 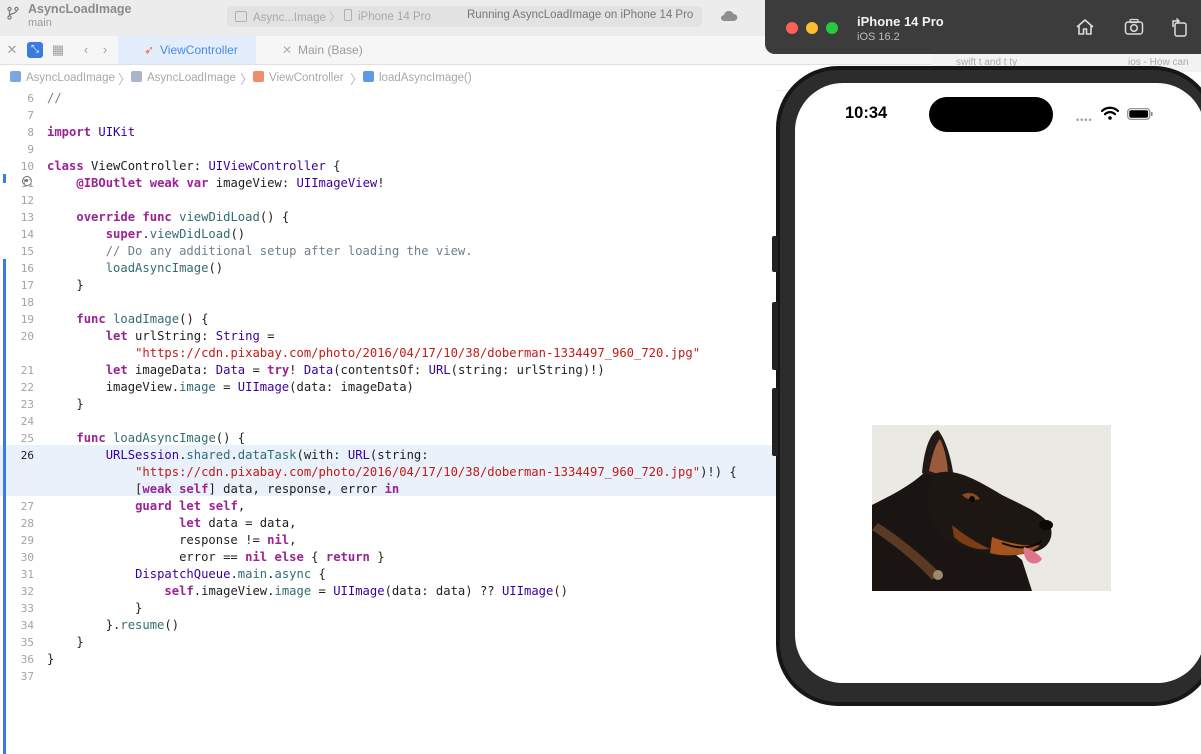 I want to click on line-number: 30, so click(x=17, y=557).